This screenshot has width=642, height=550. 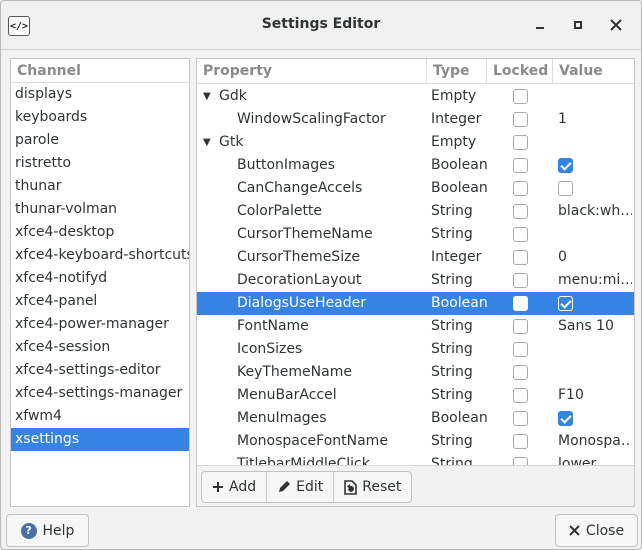 I want to click on channel-item: xfce4-power-manager, so click(x=100, y=324).